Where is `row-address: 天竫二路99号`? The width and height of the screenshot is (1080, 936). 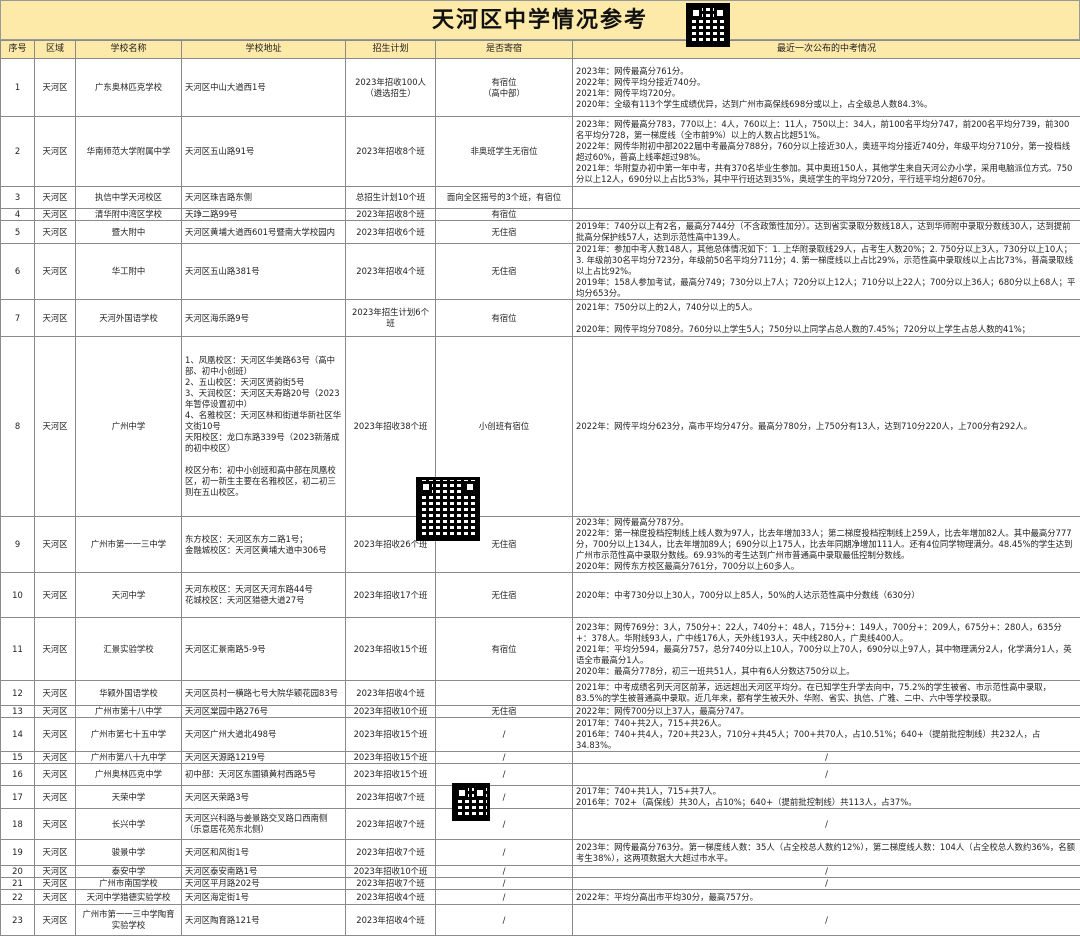
row-address: 天竫二路99号 is located at coordinates (264, 215).